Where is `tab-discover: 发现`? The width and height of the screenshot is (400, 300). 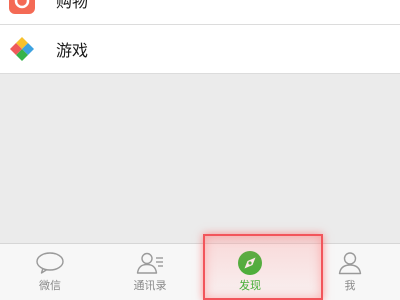
tab-discover: 发现 is located at coordinates (250, 272).